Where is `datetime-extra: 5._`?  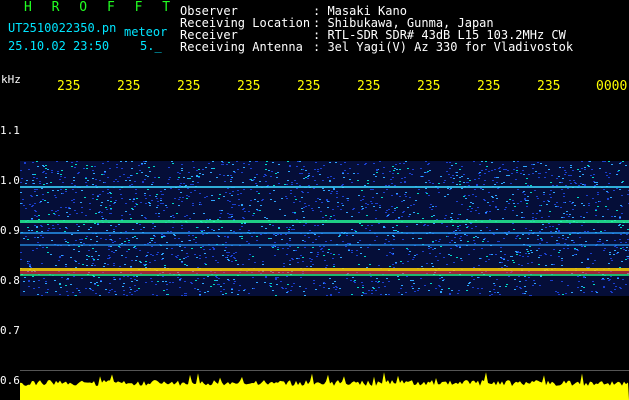 datetime-extra: 5._ is located at coordinates (151, 46).